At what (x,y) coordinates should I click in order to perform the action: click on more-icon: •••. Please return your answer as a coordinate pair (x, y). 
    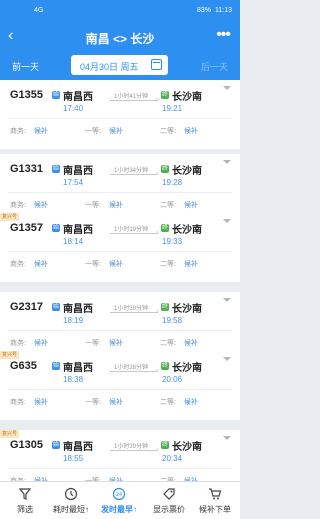
    Looking at the image, I should click on (223, 35).